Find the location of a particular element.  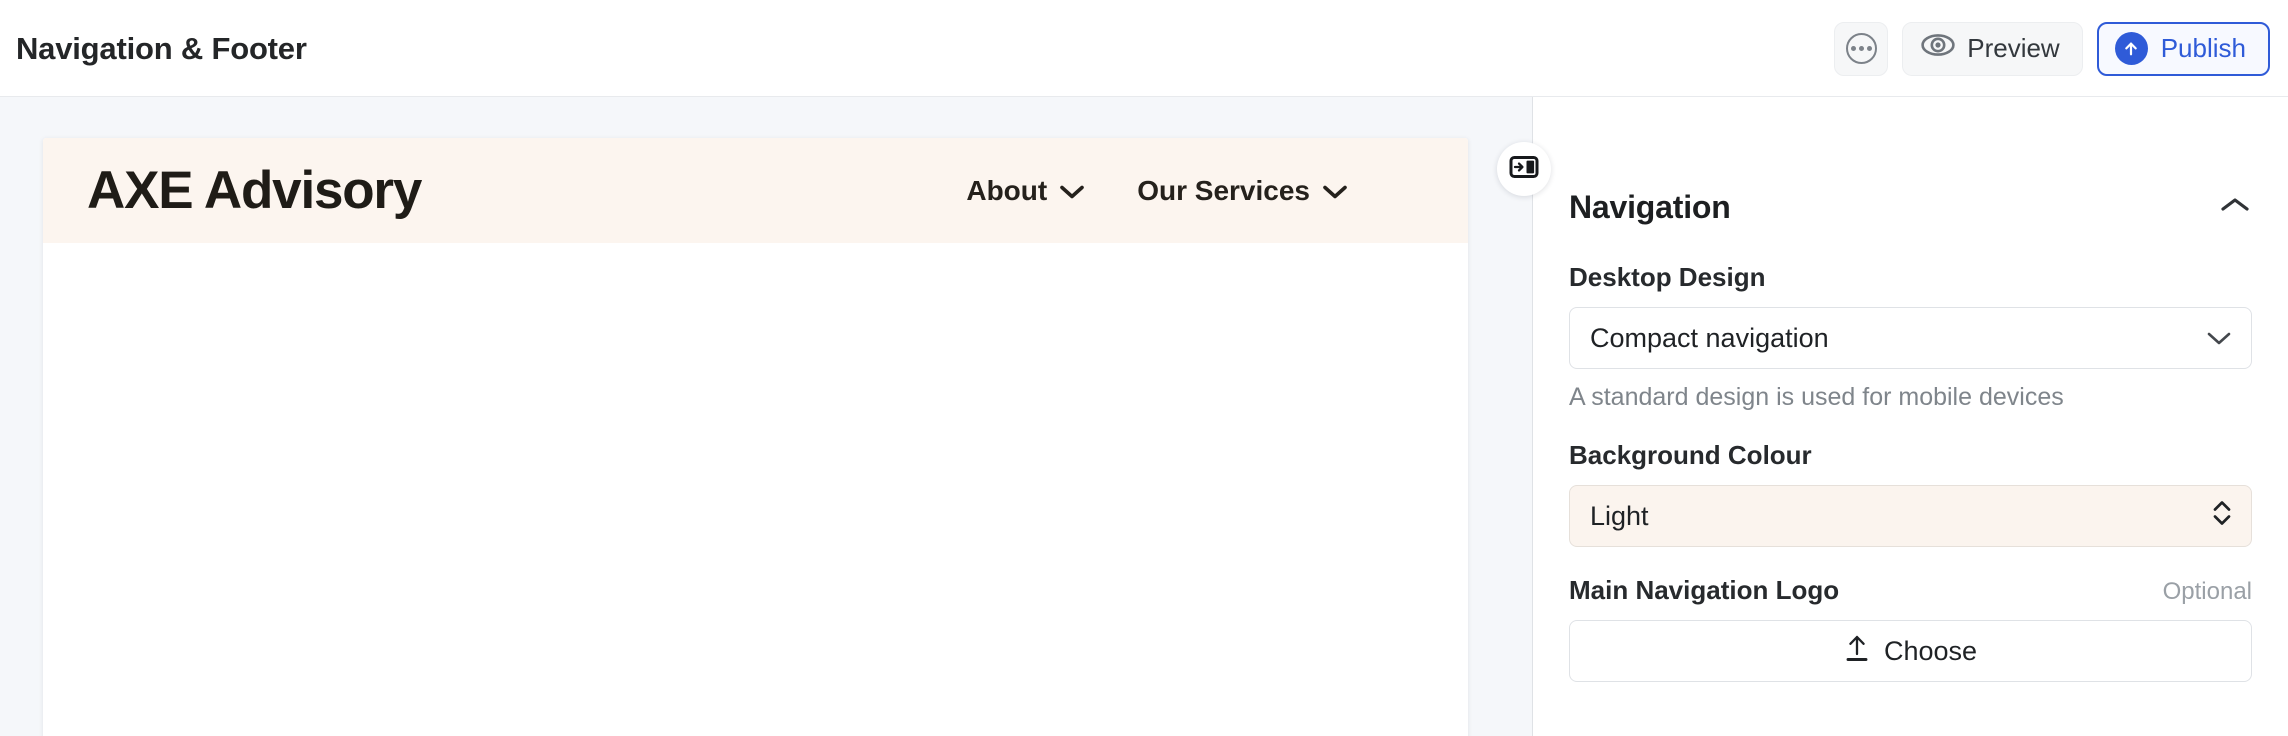

more-options-button is located at coordinates (1861, 48).